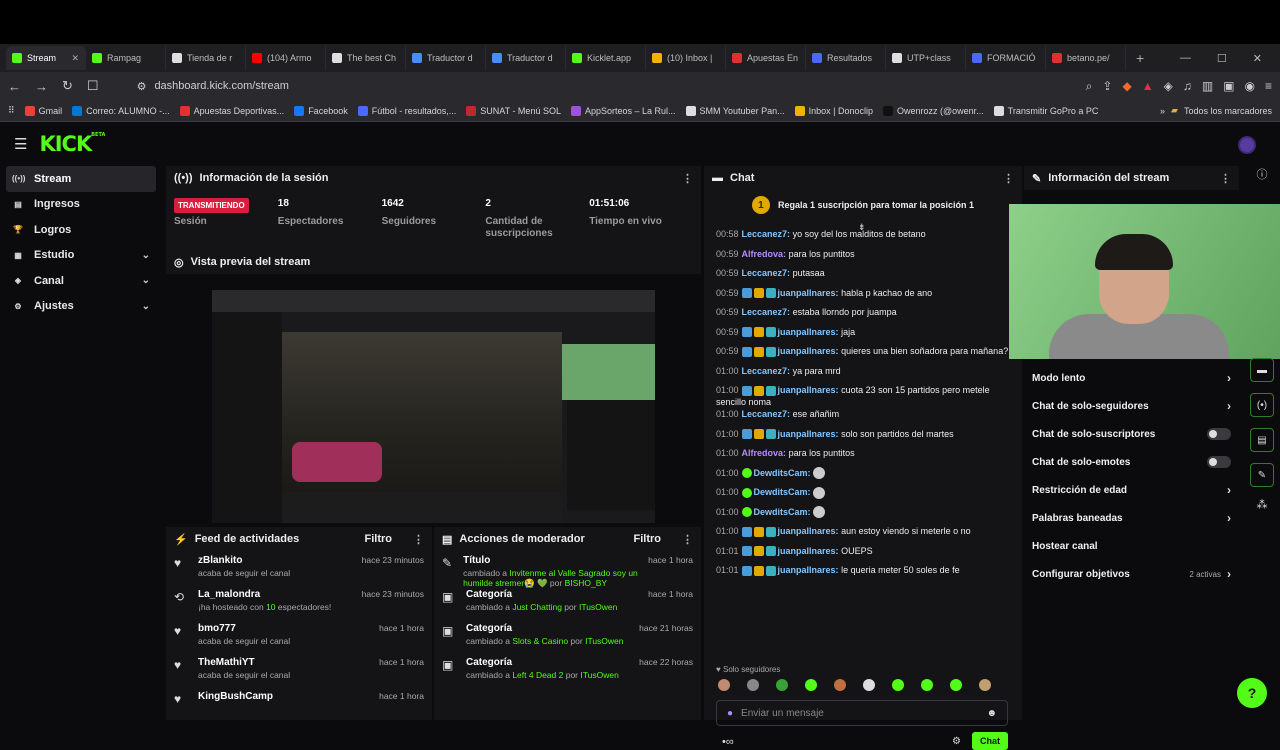  Describe the element at coordinates (1247, 145) in the screenshot. I see `user-avatar` at that location.